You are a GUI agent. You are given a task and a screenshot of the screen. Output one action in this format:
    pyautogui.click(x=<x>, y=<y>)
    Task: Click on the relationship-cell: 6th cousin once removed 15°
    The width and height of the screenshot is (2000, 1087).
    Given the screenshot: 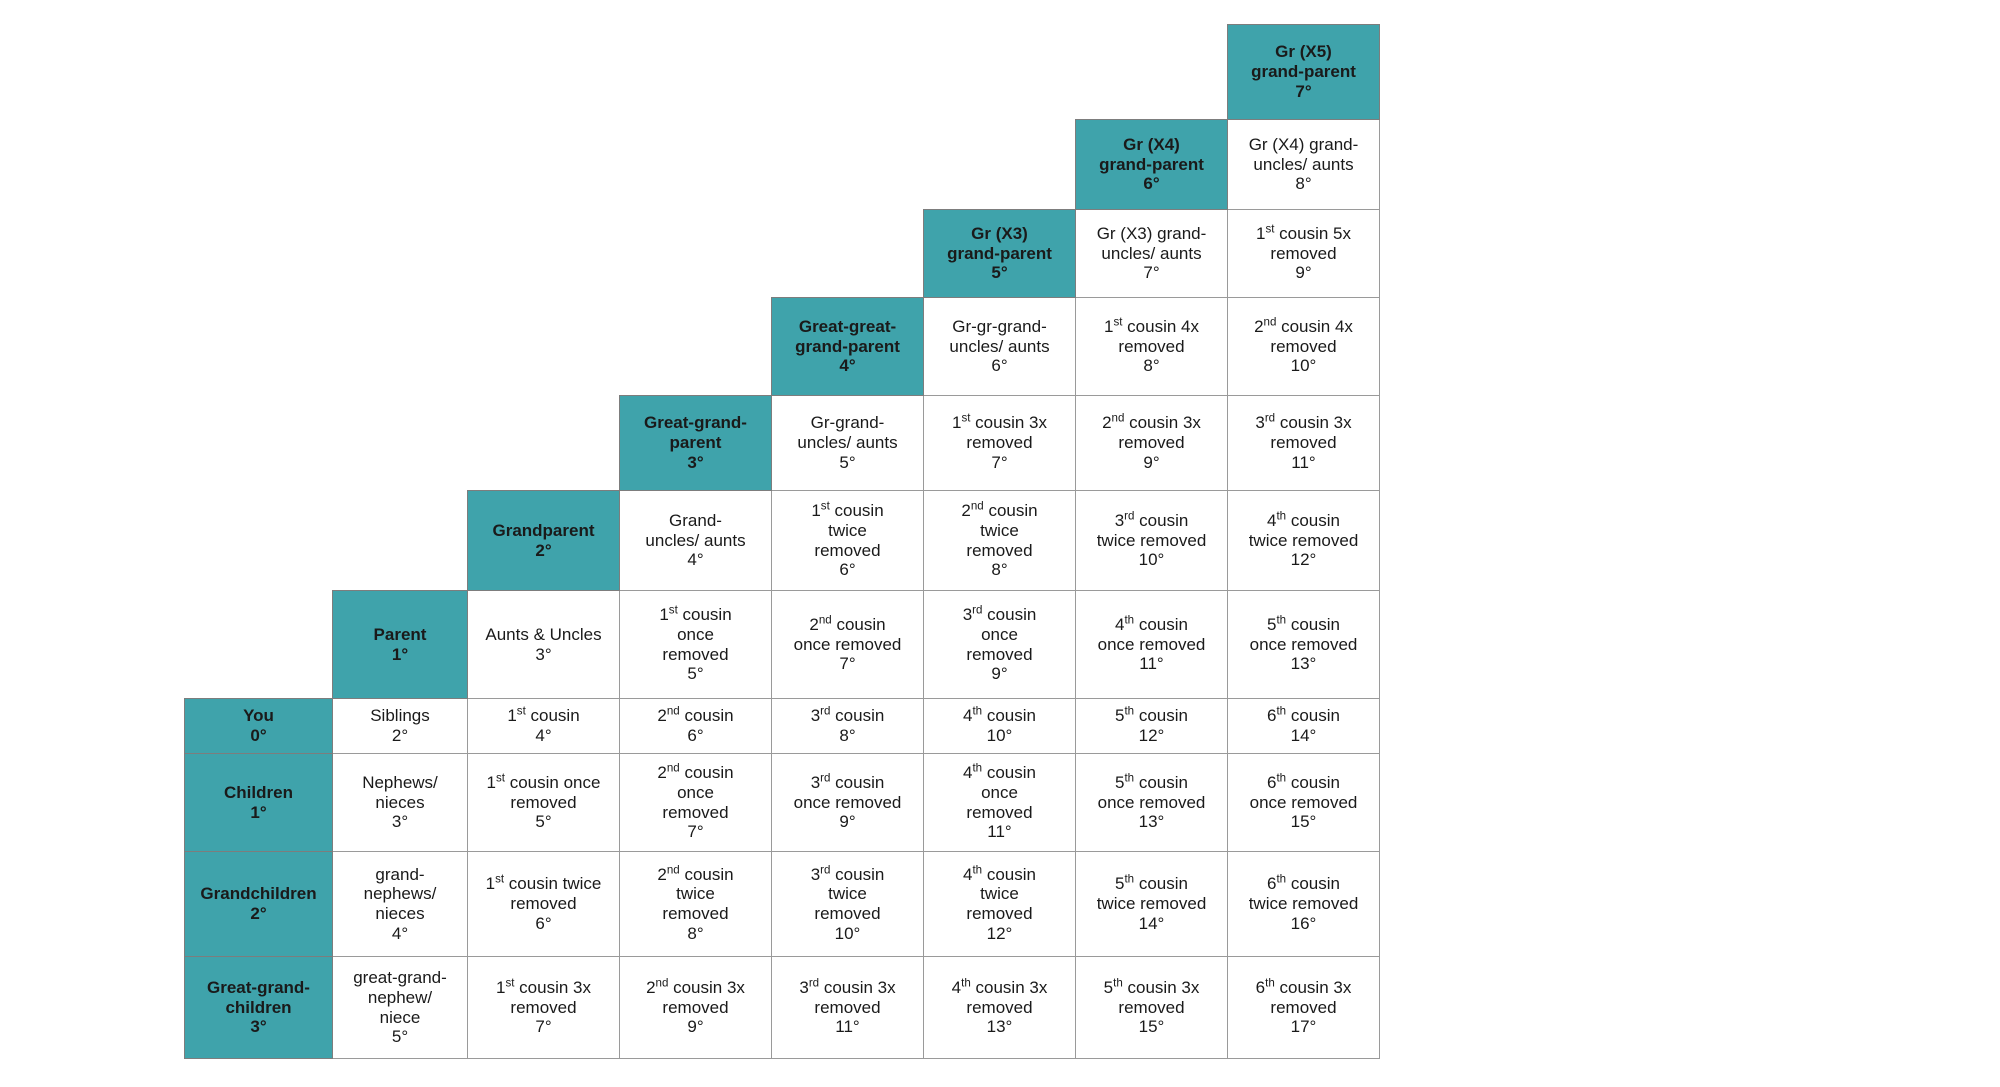 What is the action you would take?
    pyautogui.click(x=1303, y=802)
    